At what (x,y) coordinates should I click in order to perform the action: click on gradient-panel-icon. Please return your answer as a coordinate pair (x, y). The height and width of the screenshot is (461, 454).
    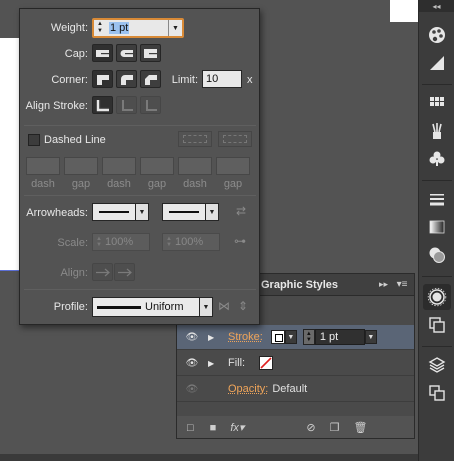
    Looking at the image, I should click on (437, 63).